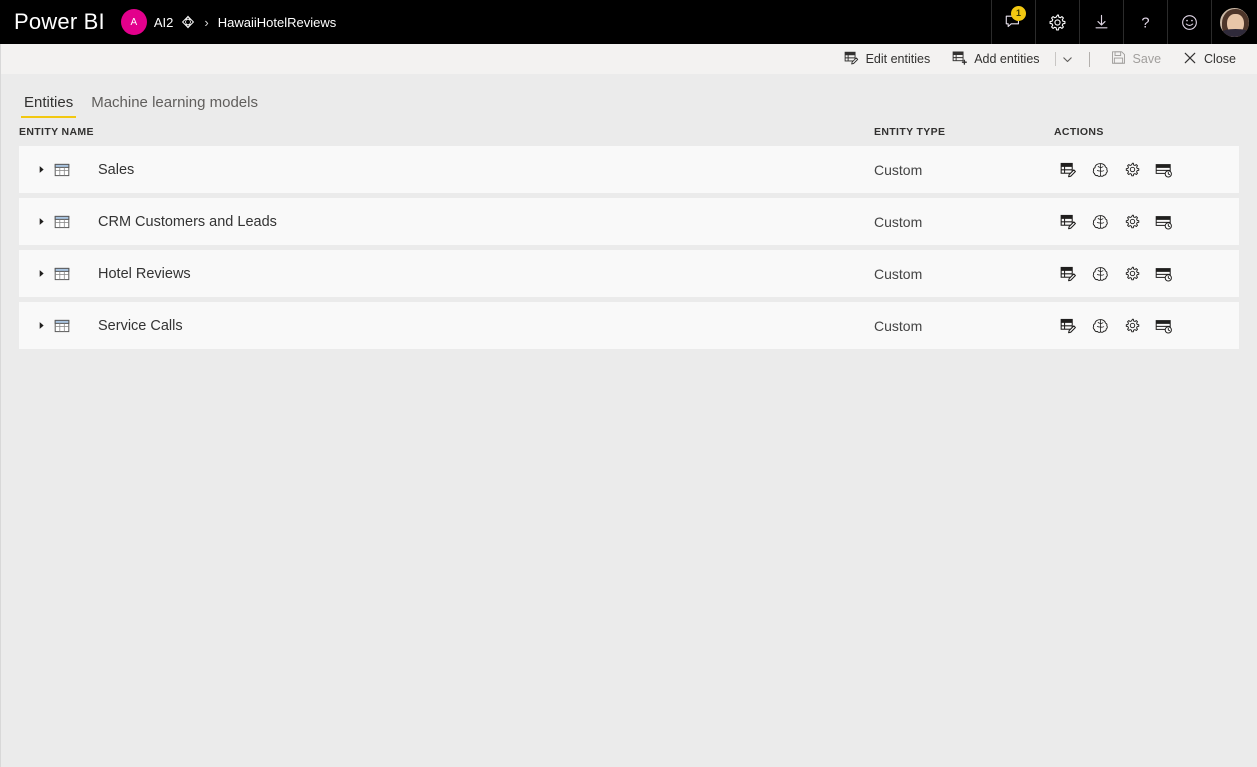 This screenshot has width=1257, height=767. I want to click on save-label: Save, so click(1147, 59).